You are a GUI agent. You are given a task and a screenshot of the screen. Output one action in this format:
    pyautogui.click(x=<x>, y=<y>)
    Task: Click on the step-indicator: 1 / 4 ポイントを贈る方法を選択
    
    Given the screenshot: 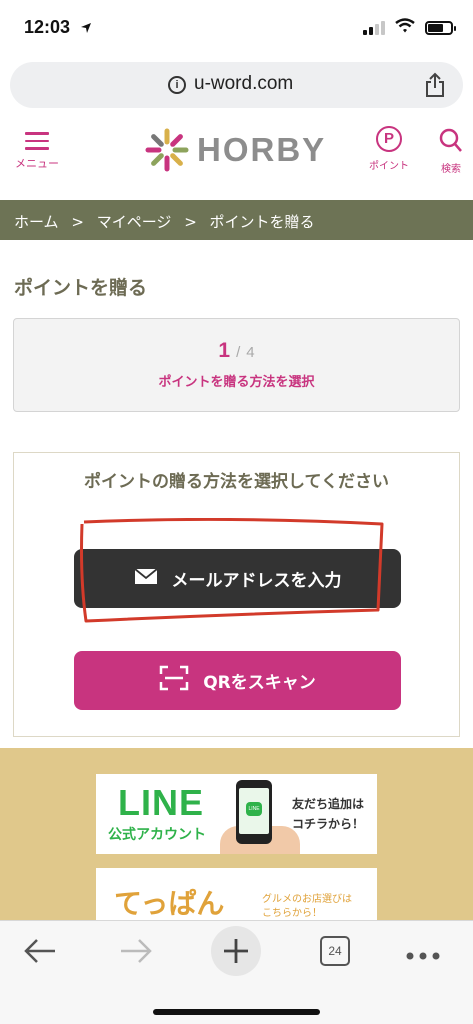 What is the action you would take?
    pyautogui.click(x=236, y=365)
    